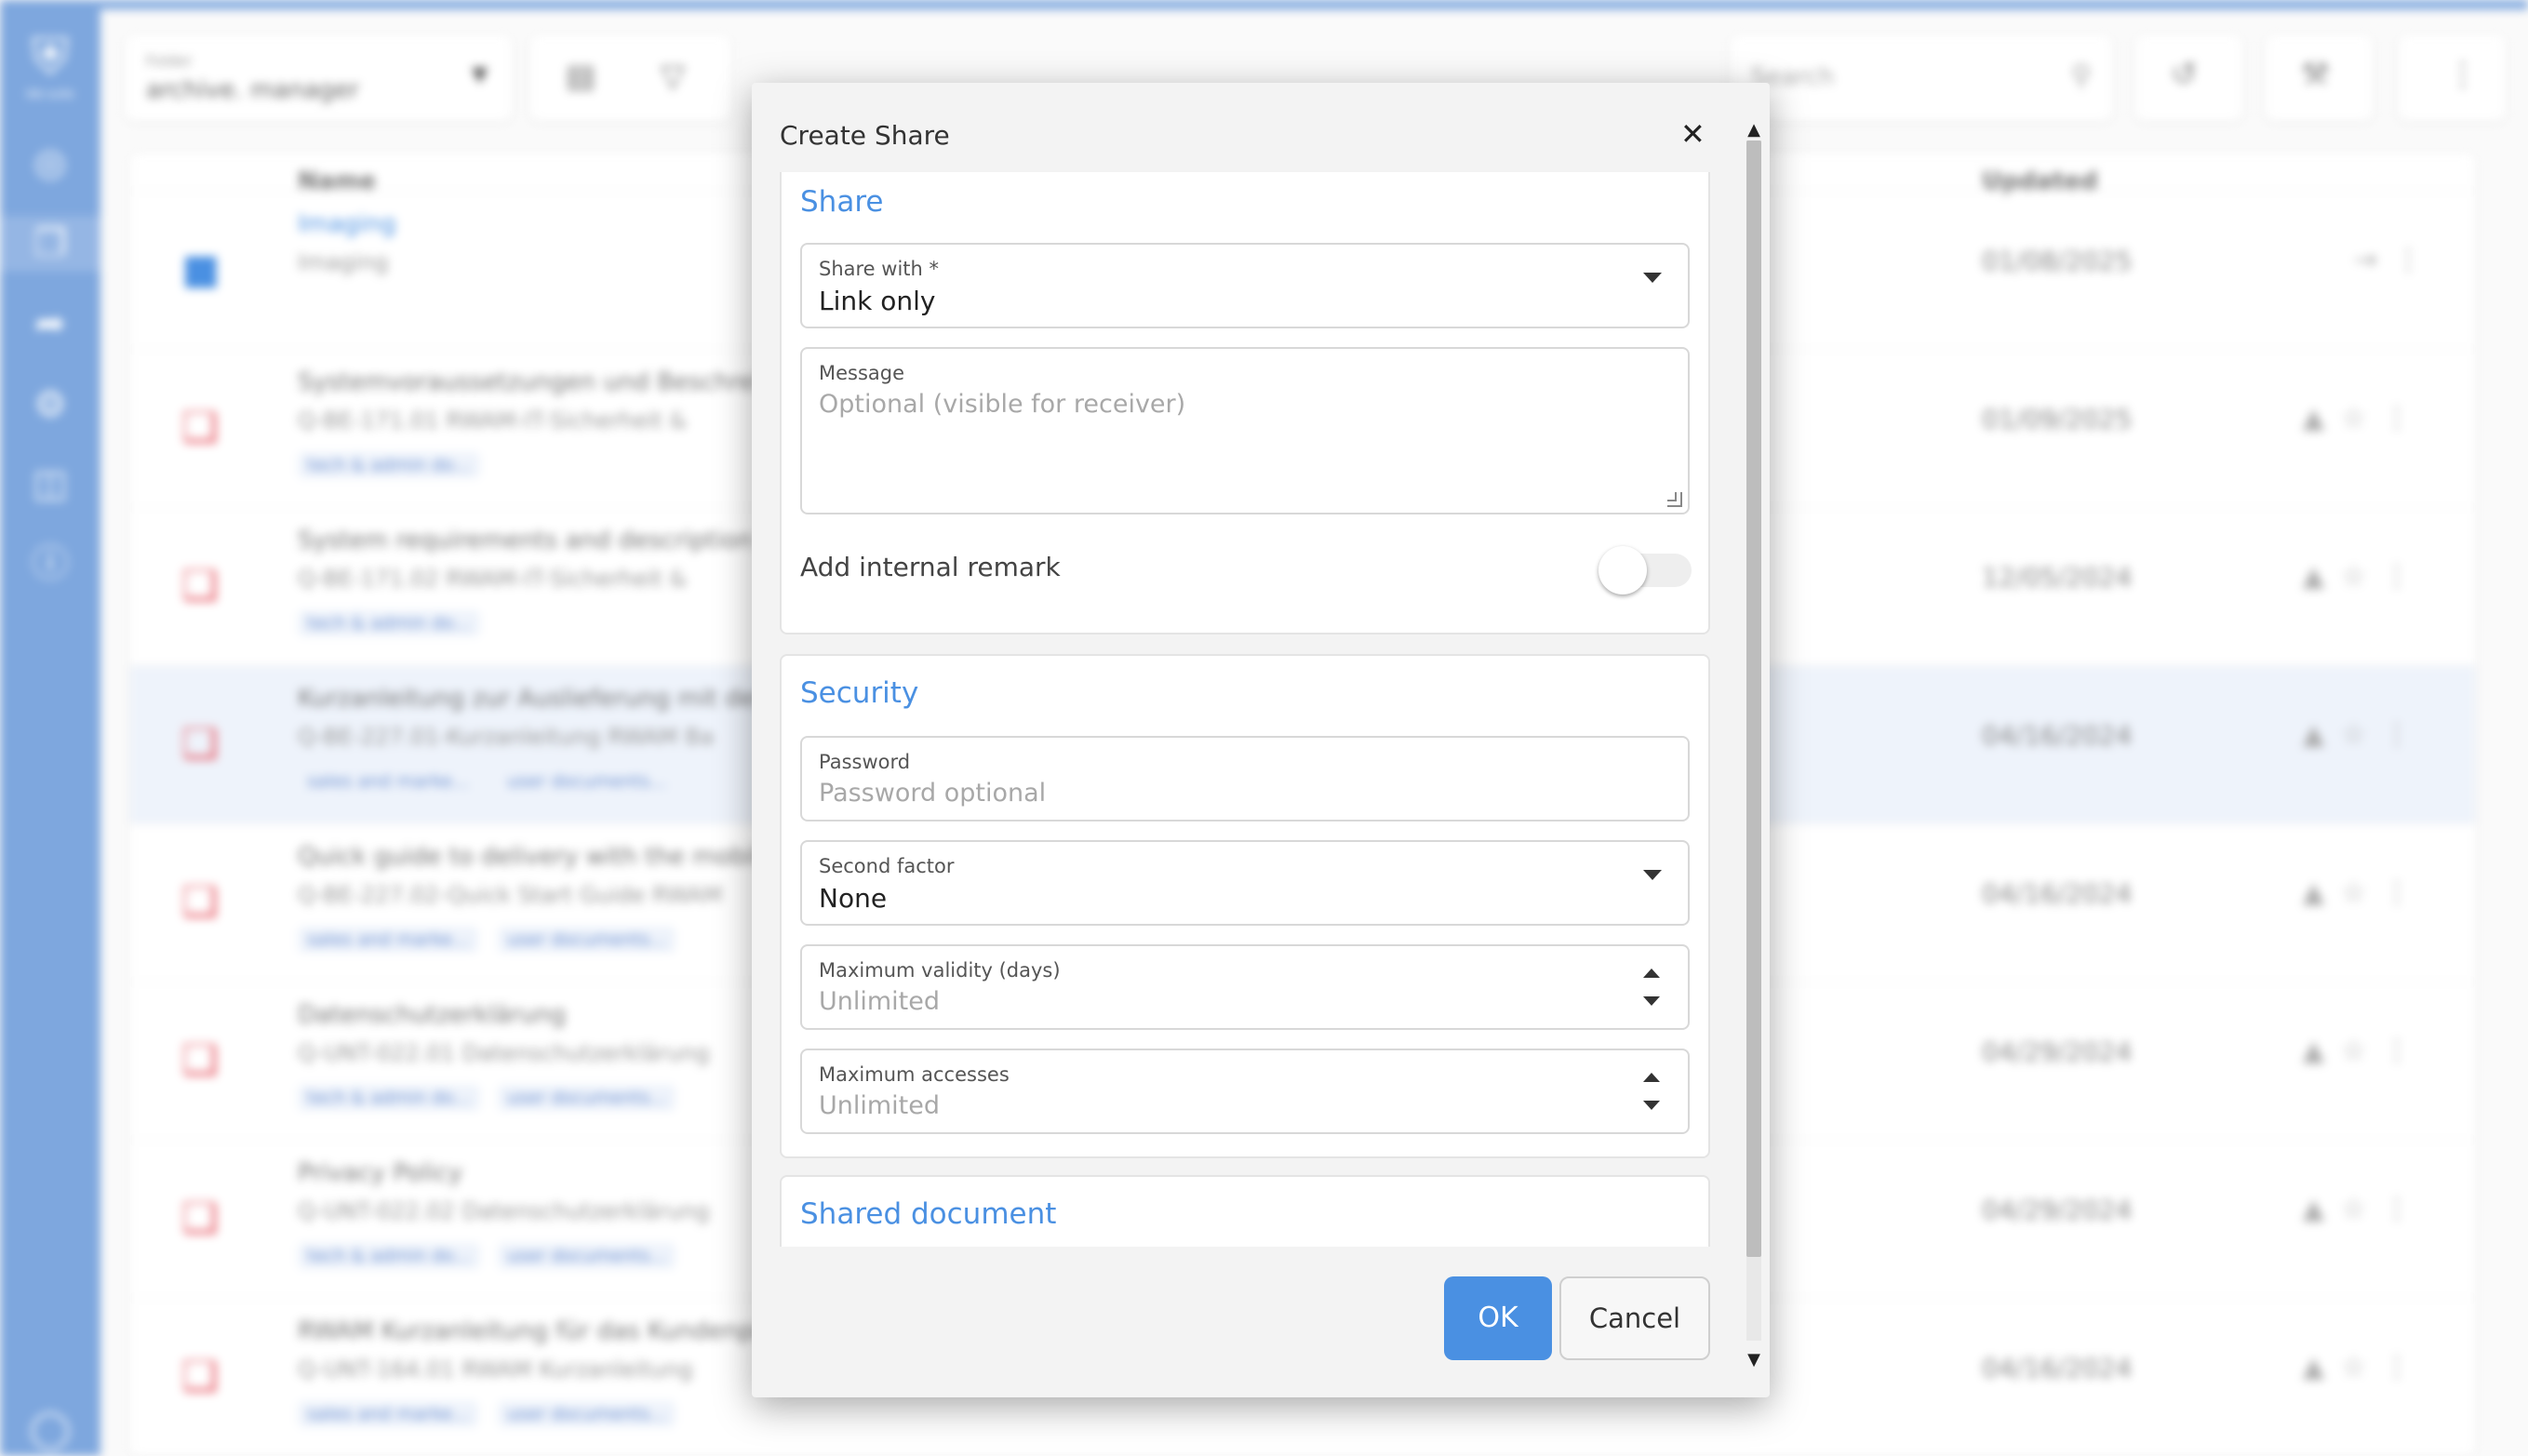 The image size is (2528, 1456). Describe the element at coordinates (1245, 779) in the screenshot. I see `password-field: Password Password optional` at that location.